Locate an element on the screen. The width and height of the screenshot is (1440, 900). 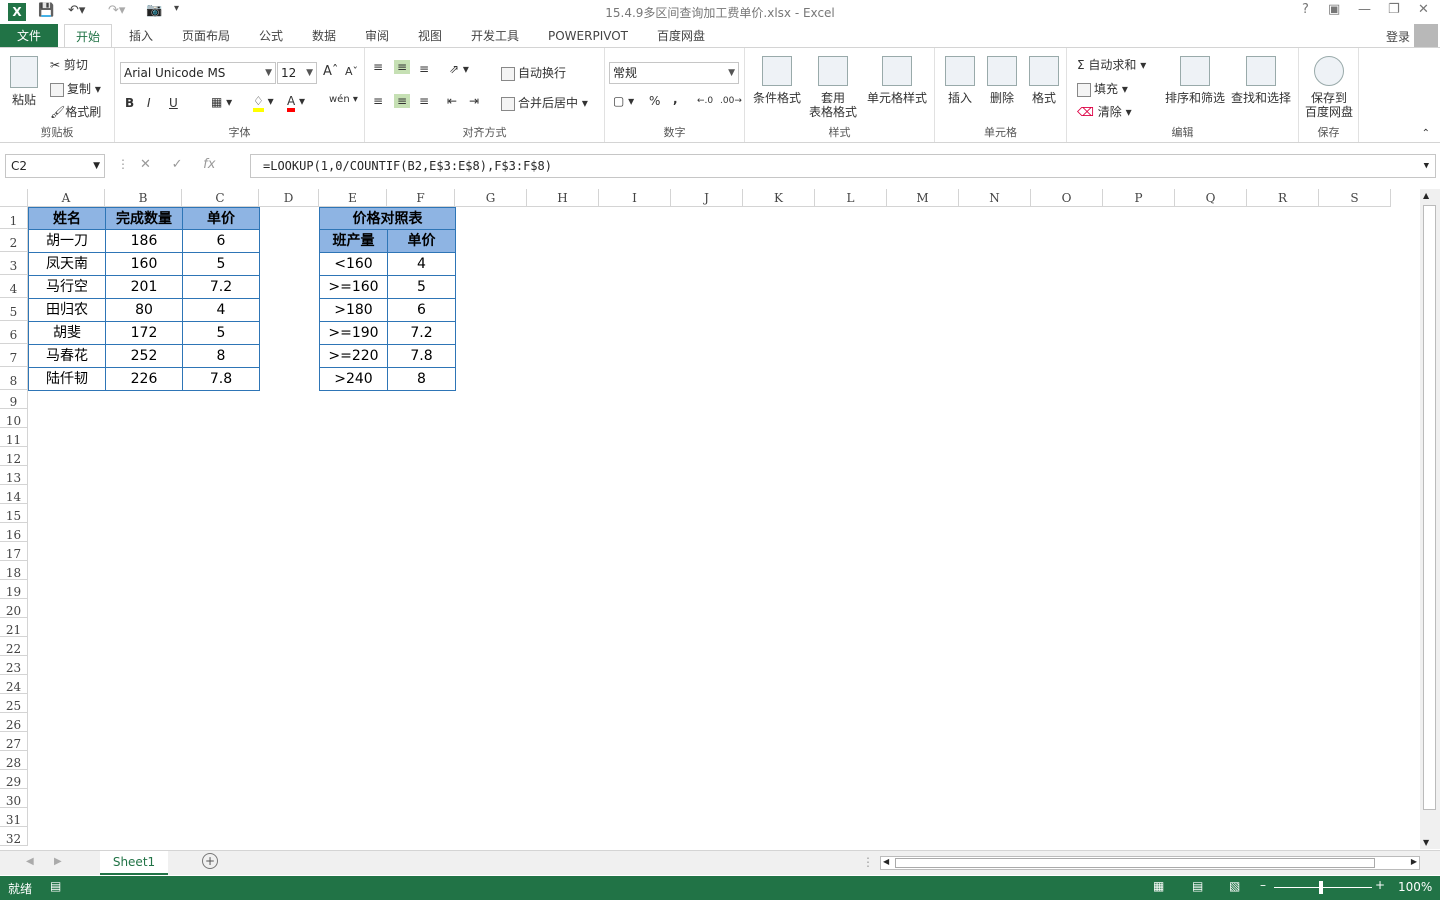
autosum-button: Σ 自动求和 ▾ is located at coordinates (1111, 64).